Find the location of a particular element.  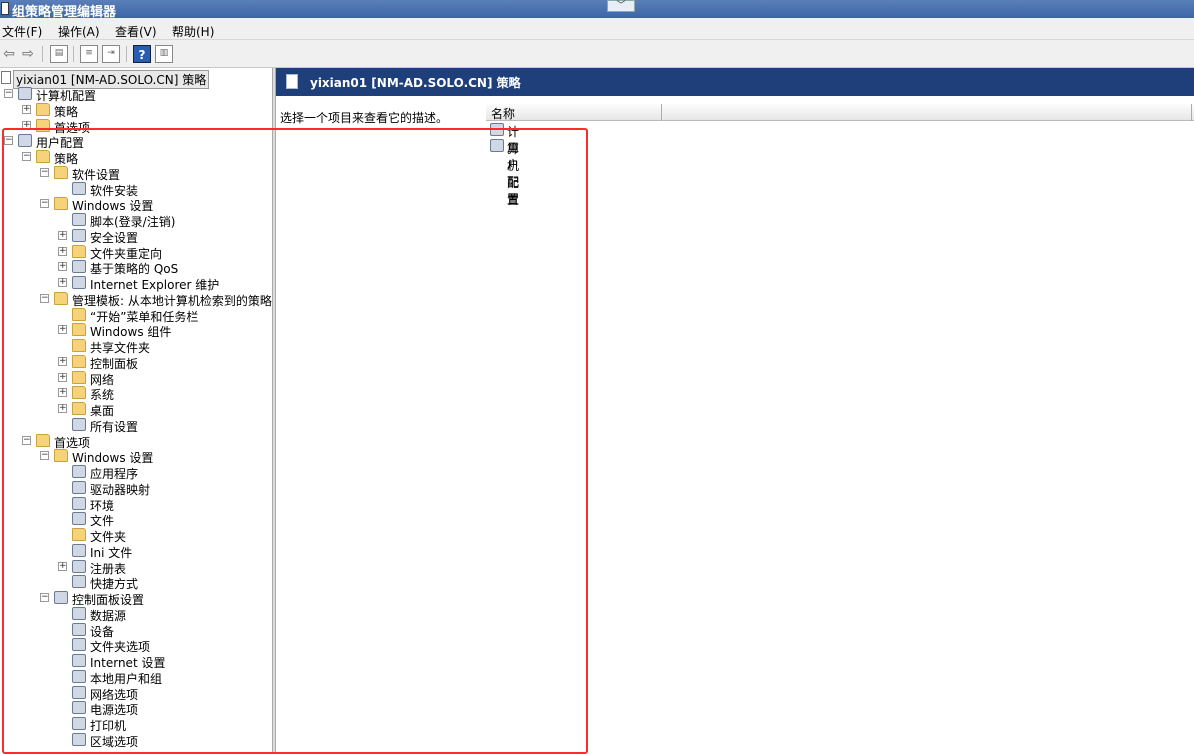

file-icon is located at coordinates (79, 519).